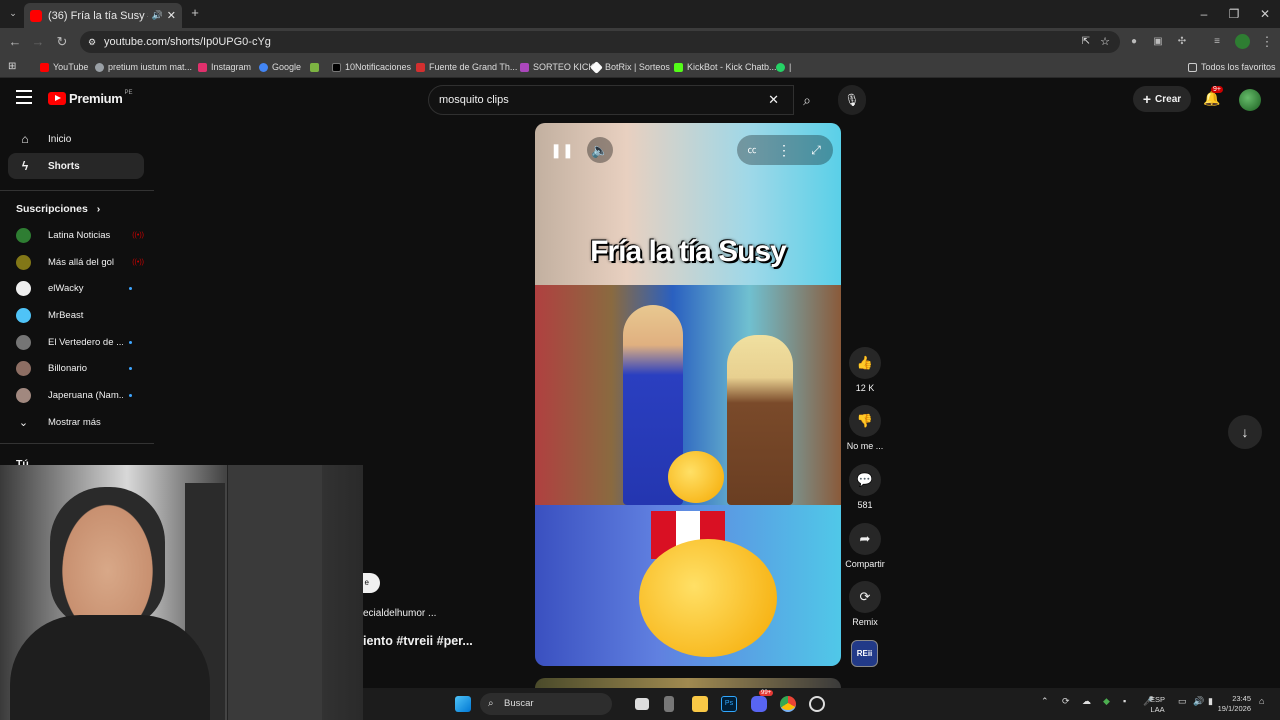 The height and width of the screenshot is (720, 1280). Describe the element at coordinates (1213, 96) in the screenshot. I see `notifications-bell-icon: 🔔 9+` at that location.